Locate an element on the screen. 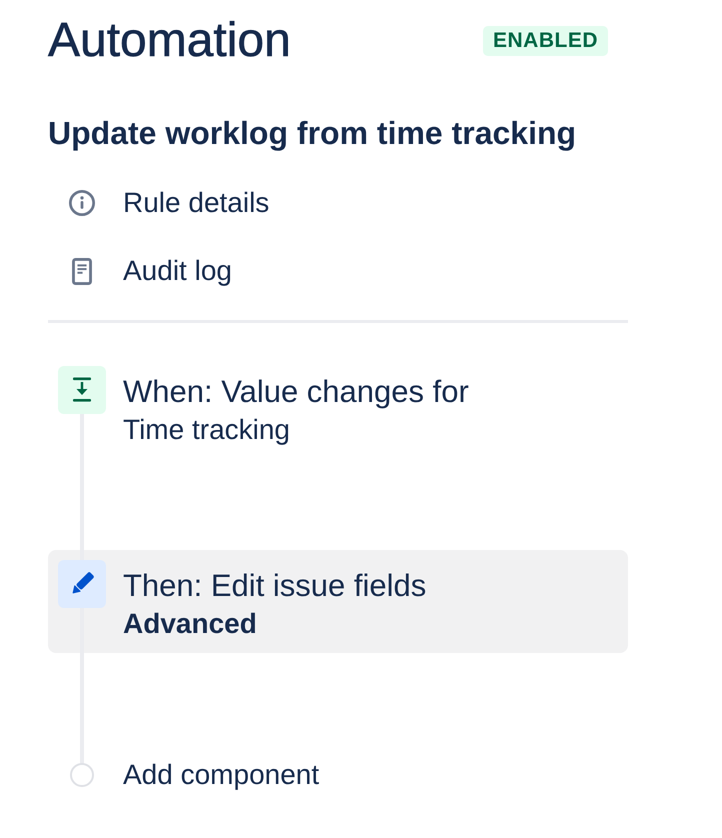 This screenshot has width=722, height=838. ring-icon is located at coordinates (82, 775).